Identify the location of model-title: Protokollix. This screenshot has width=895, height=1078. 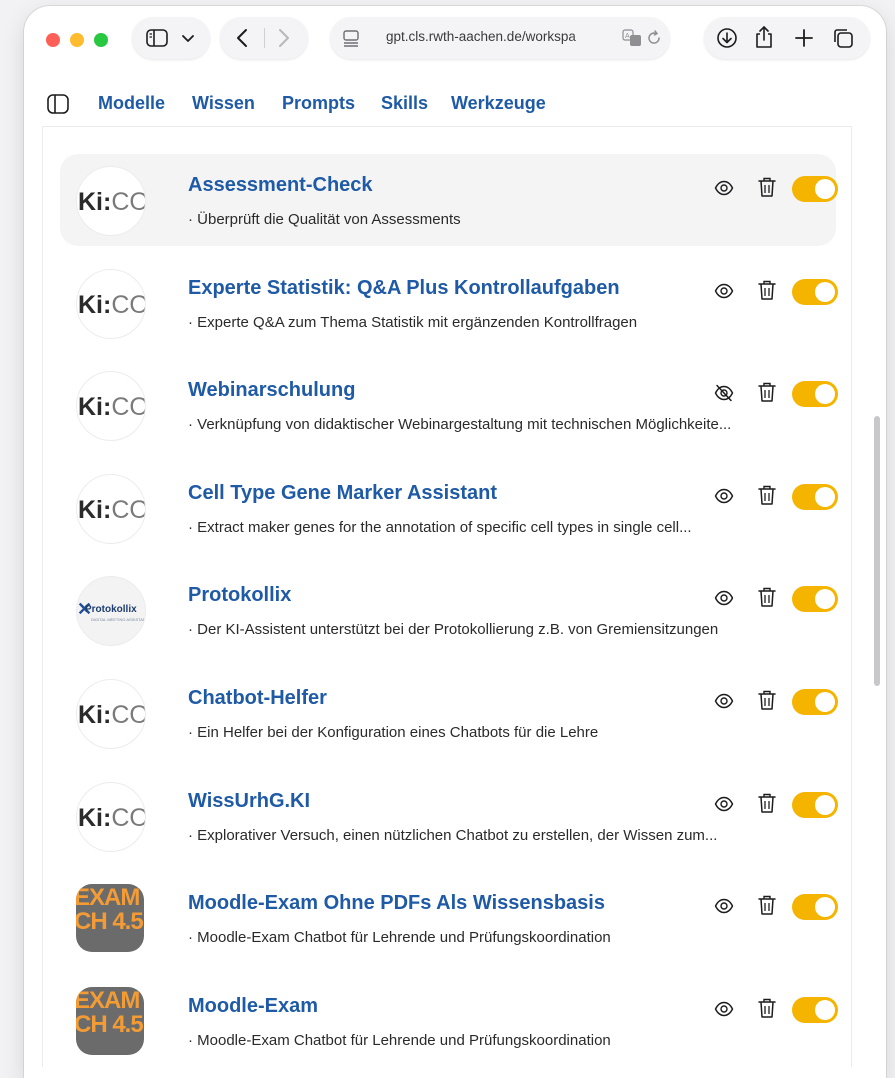
(239, 595).